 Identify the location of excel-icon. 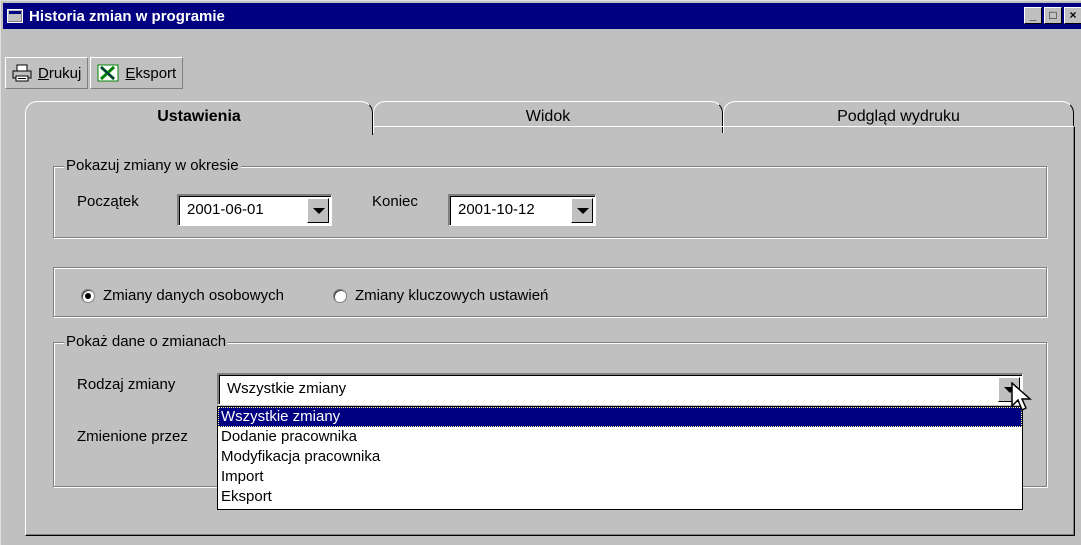
(108, 73).